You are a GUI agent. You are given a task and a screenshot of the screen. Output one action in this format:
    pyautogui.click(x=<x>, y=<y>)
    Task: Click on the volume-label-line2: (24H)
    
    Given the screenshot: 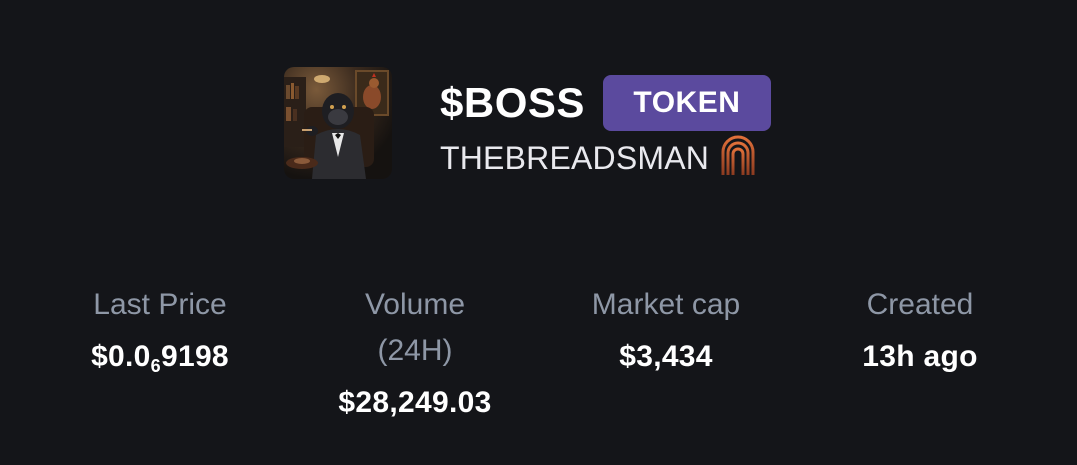 What is the action you would take?
    pyautogui.click(x=415, y=350)
    